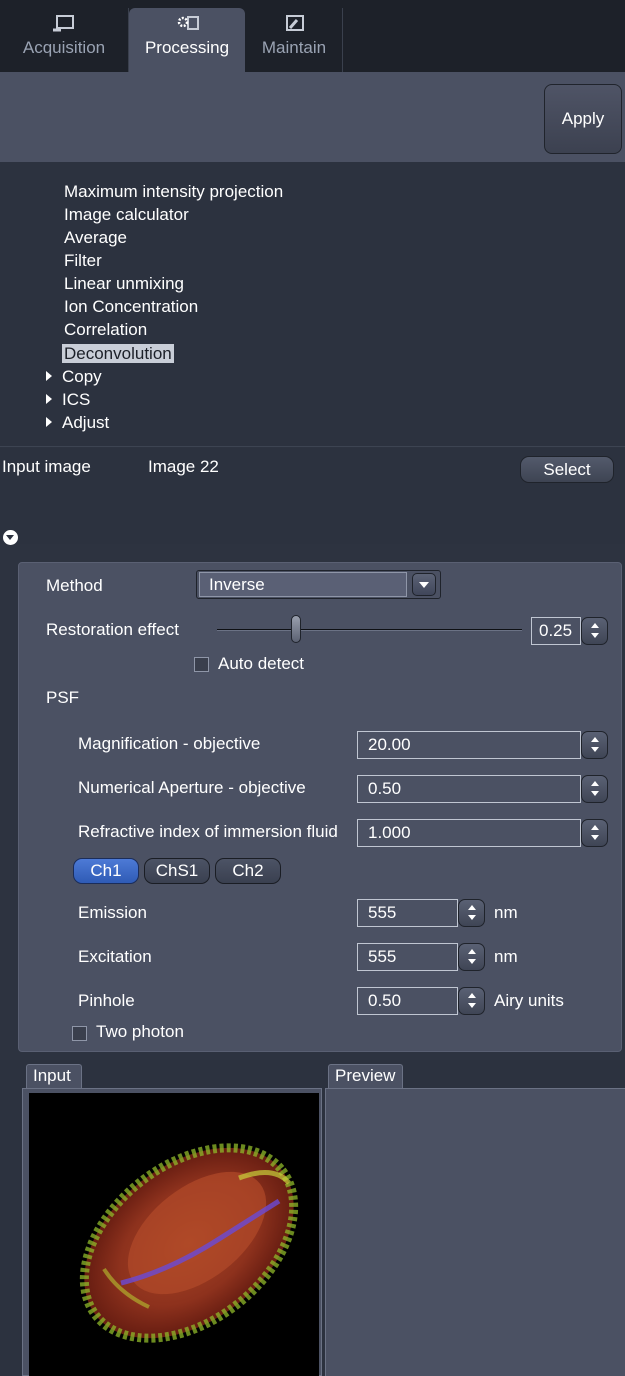  What do you see at coordinates (529, 1000) in the screenshot?
I see `pinhole-unit: Airy units` at bounding box center [529, 1000].